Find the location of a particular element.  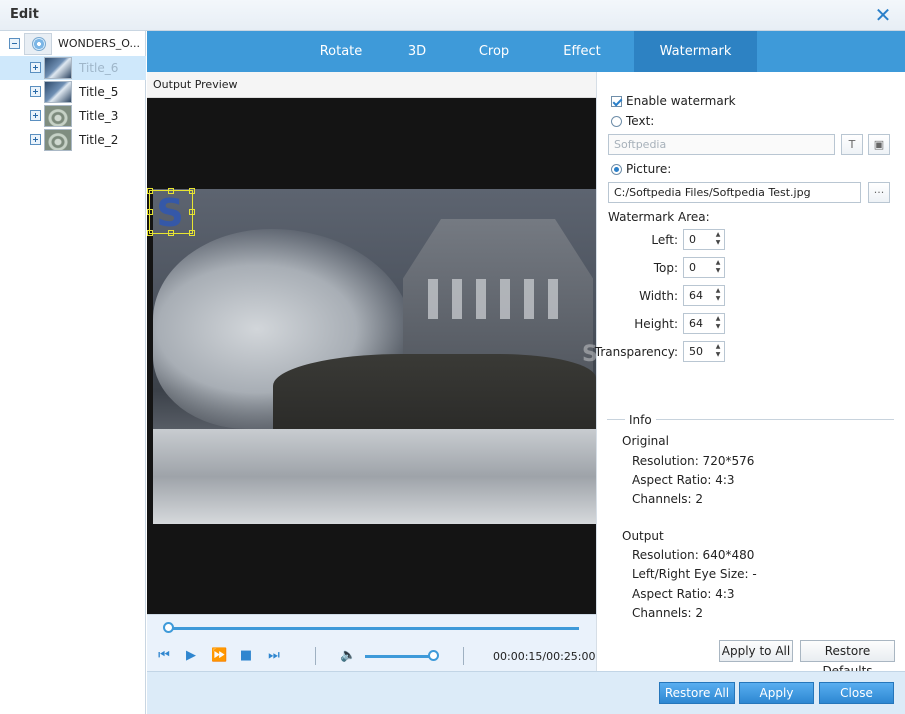

picture-radio-label: Picture: is located at coordinates (649, 169).